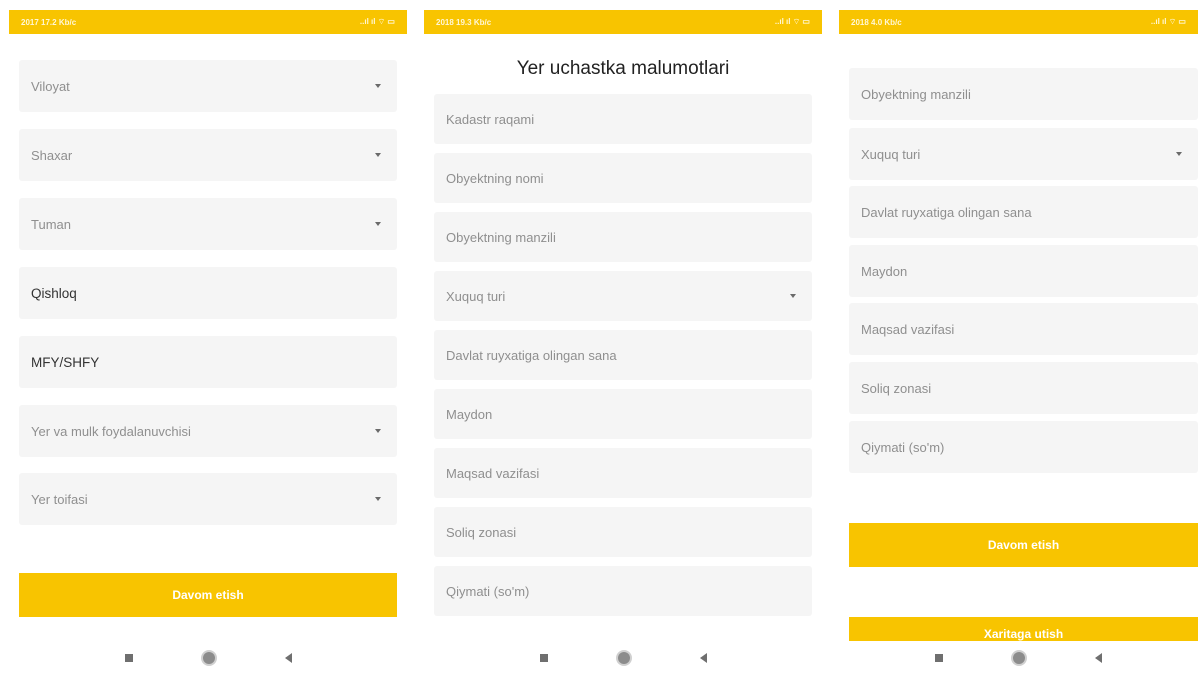  What do you see at coordinates (623, 119) in the screenshot?
I see `cadastral-number-input: Kadastr raqami` at bounding box center [623, 119].